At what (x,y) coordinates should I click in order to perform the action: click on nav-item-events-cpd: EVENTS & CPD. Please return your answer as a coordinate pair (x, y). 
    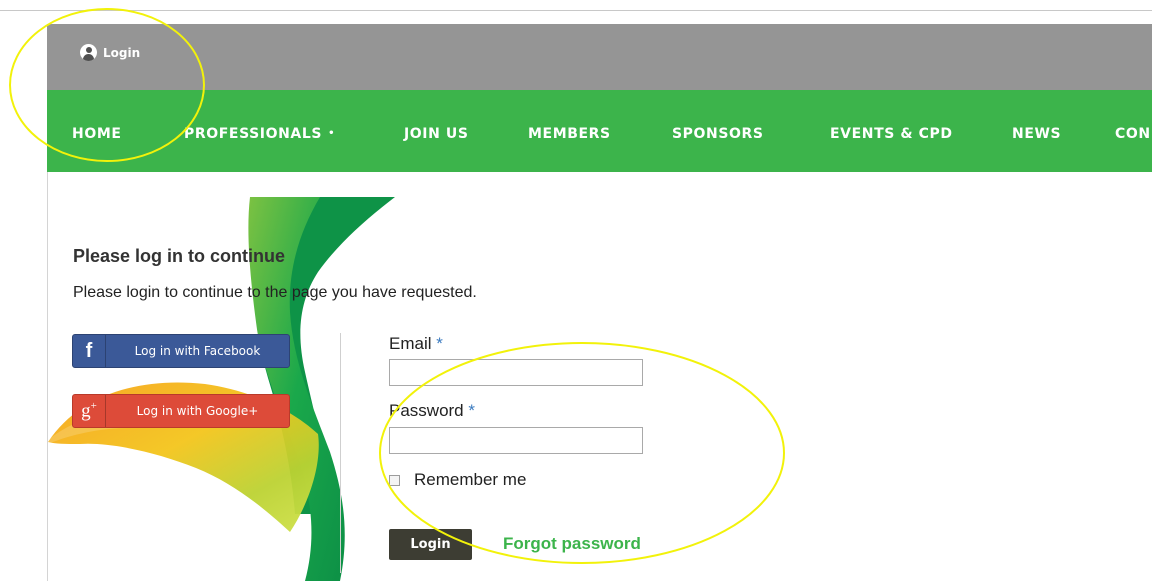
    Looking at the image, I should click on (891, 134).